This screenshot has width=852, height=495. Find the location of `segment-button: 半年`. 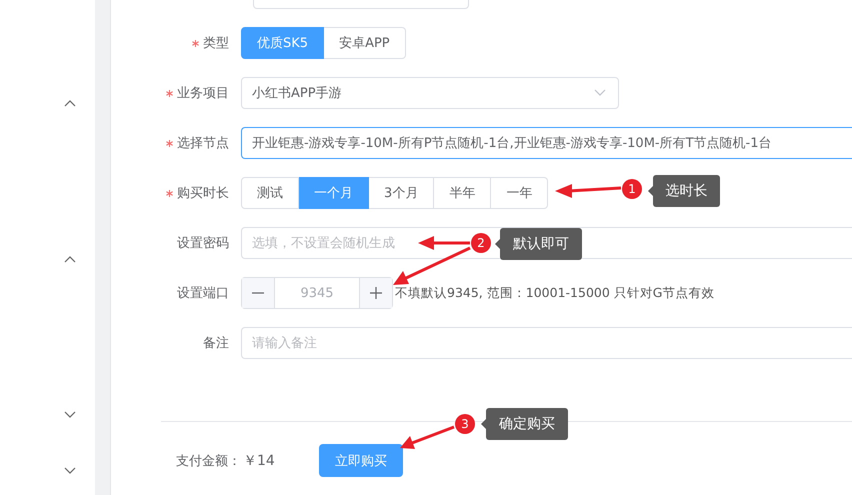

segment-button: 半年 is located at coordinates (463, 193).